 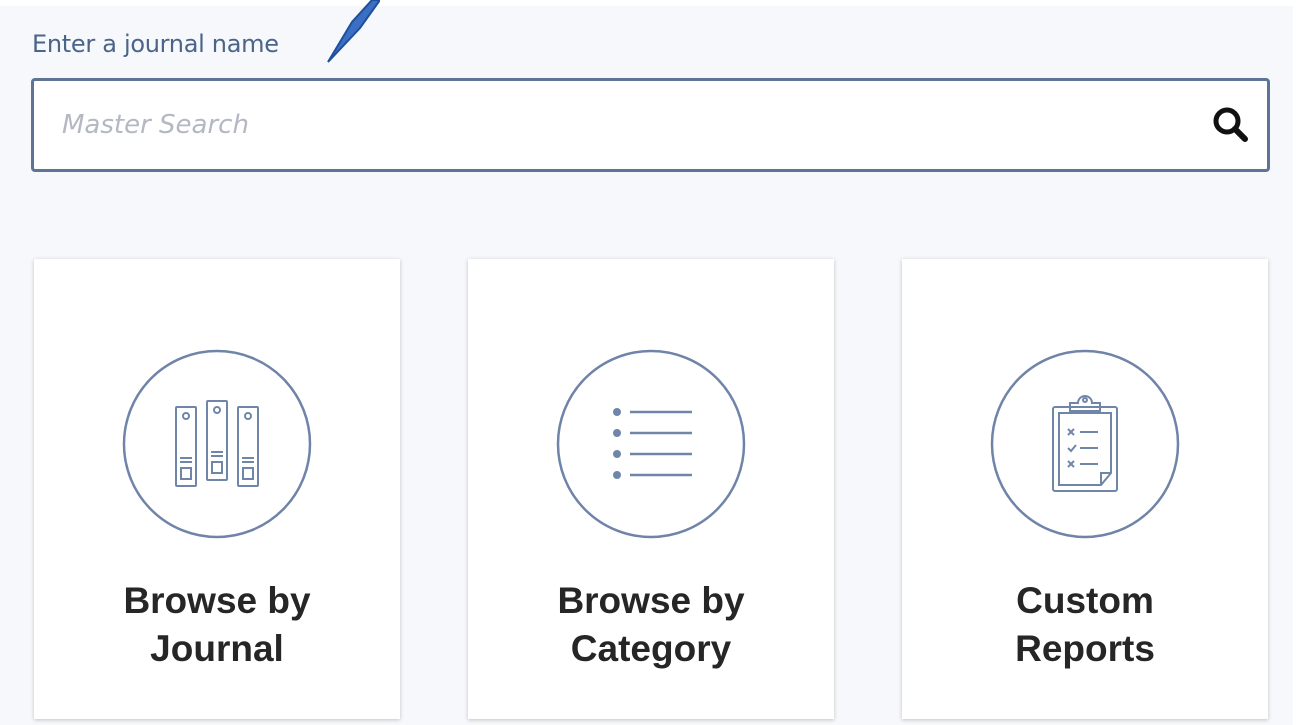 I want to click on card-title-line: Category, so click(x=651, y=648).